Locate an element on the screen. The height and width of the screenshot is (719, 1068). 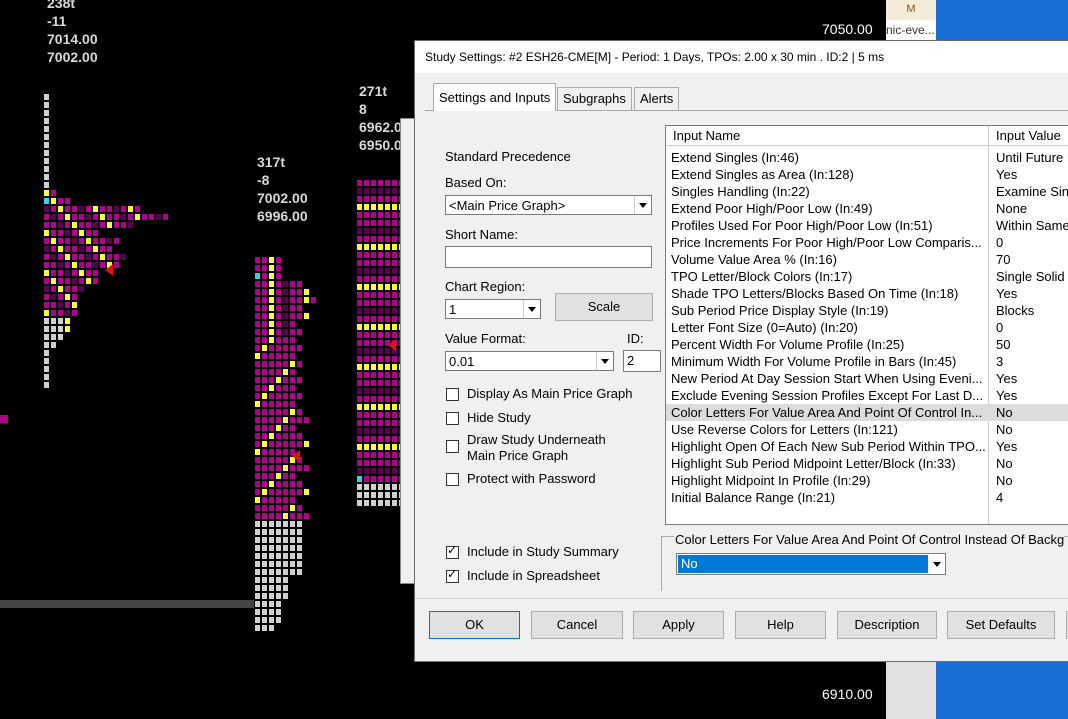
tab-alerts: Alerts is located at coordinates (657, 98).